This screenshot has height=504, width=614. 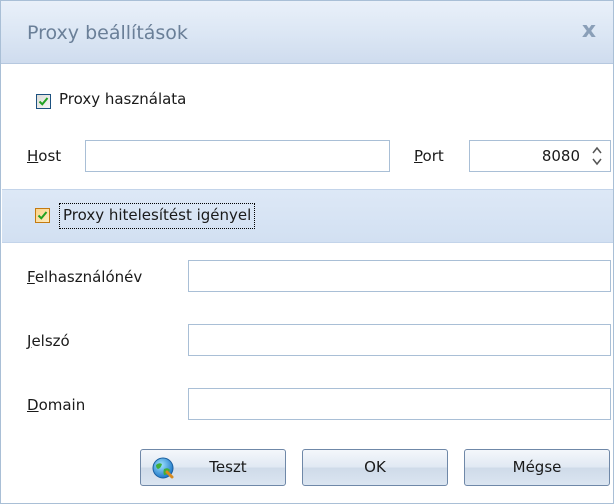 I want to click on test-button-label: Teszt, so click(x=228, y=467).